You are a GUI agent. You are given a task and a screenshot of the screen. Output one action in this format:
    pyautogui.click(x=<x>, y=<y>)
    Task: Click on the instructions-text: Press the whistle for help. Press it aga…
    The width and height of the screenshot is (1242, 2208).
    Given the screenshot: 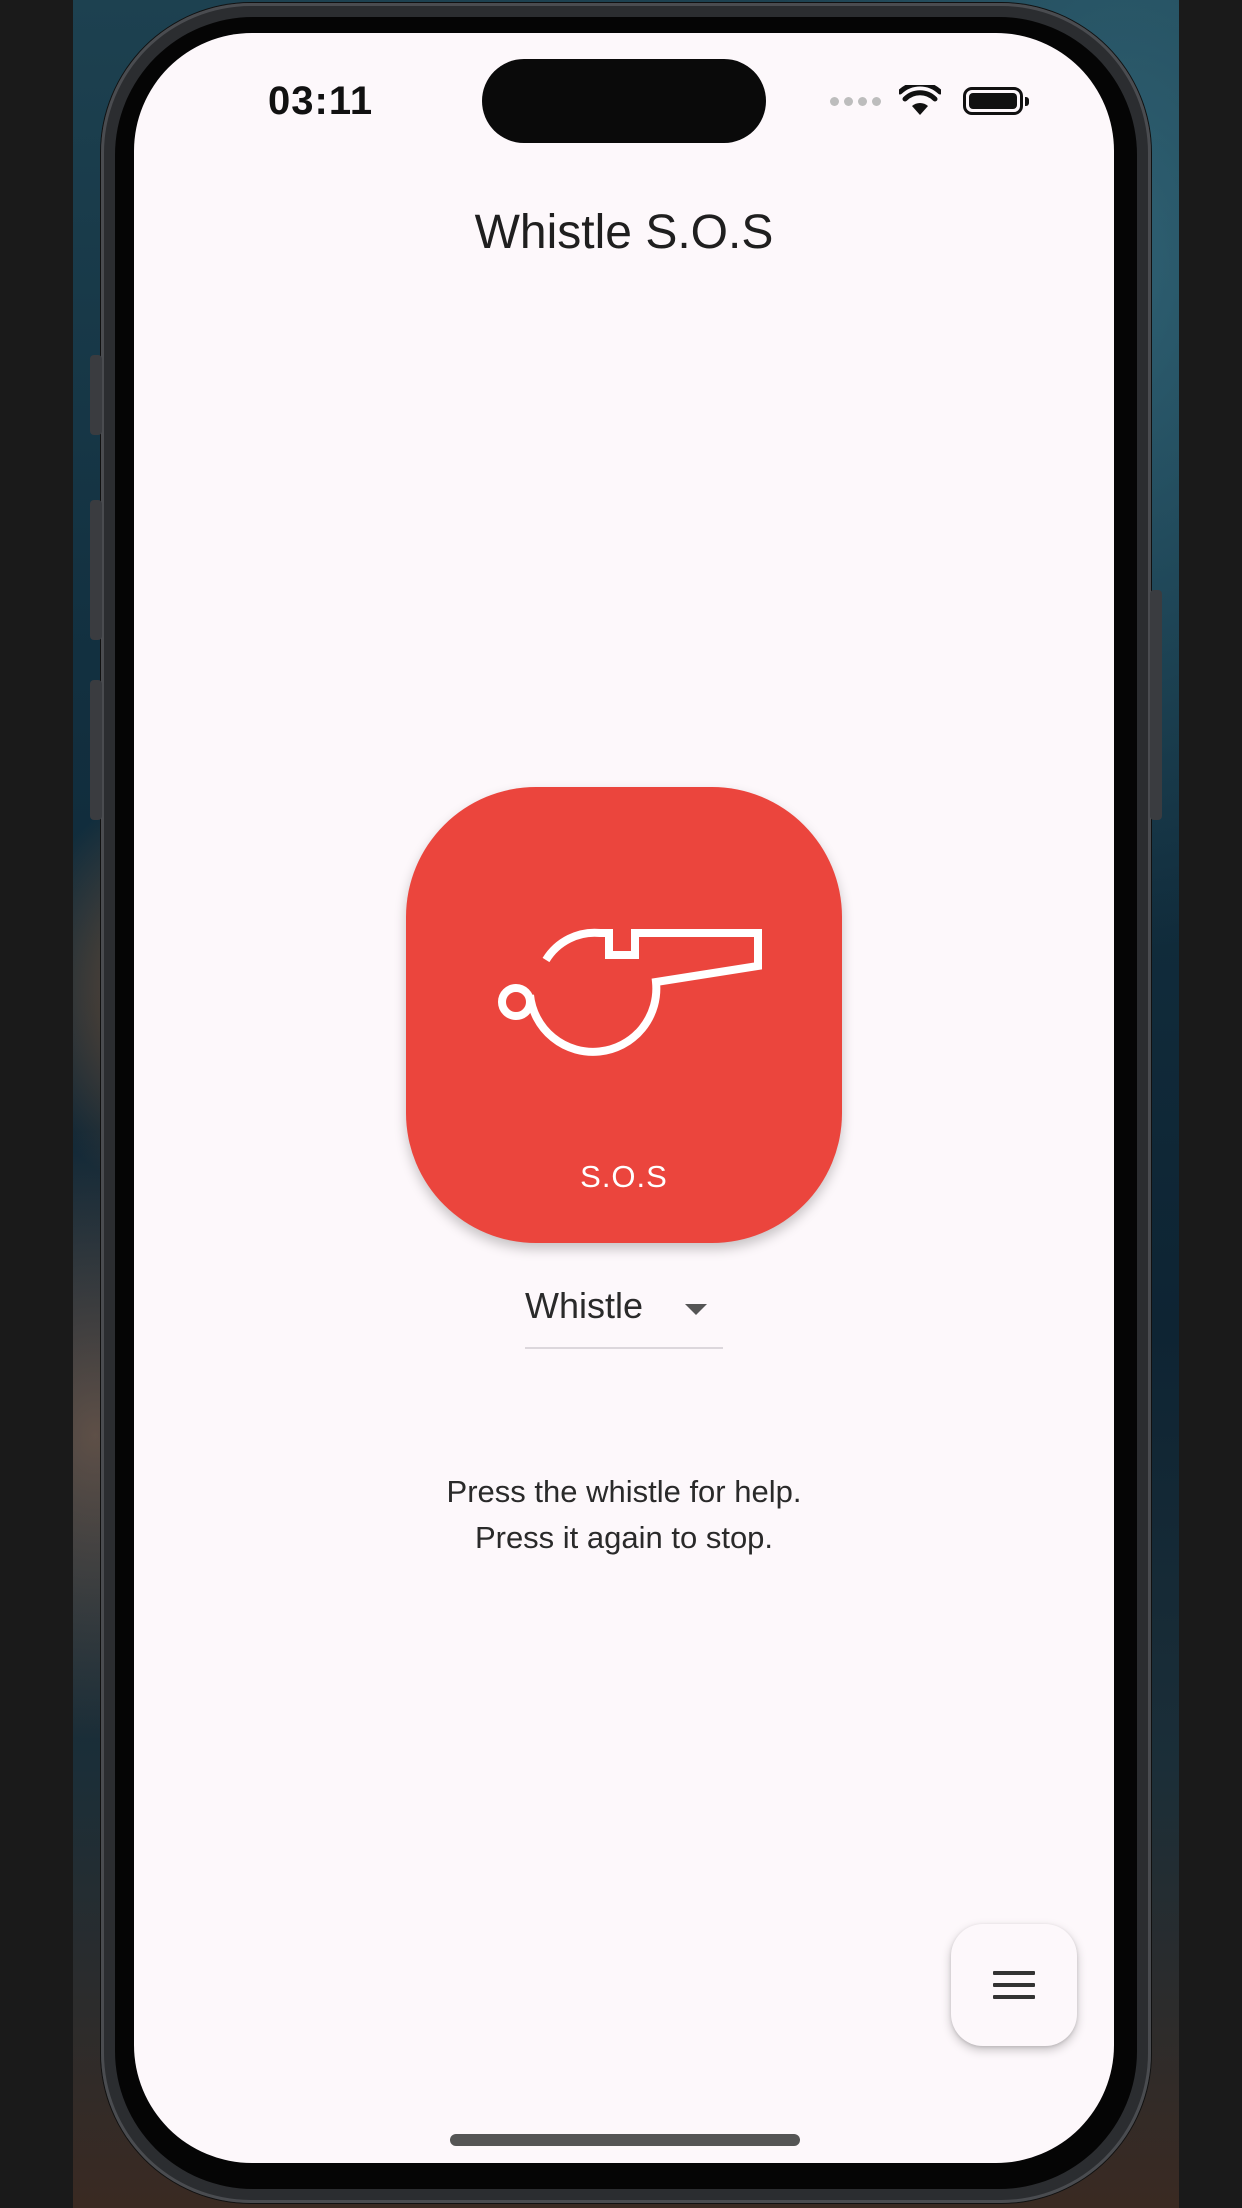 What is the action you would take?
    pyautogui.click(x=624, y=1515)
    